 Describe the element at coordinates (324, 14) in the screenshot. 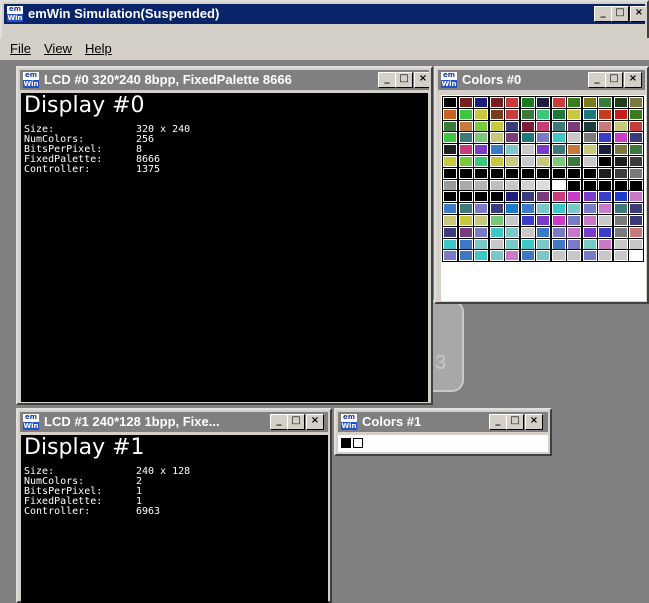

I see `main-title-bar: em Win emWin Simulation(Suspended) _ □ ×` at that location.